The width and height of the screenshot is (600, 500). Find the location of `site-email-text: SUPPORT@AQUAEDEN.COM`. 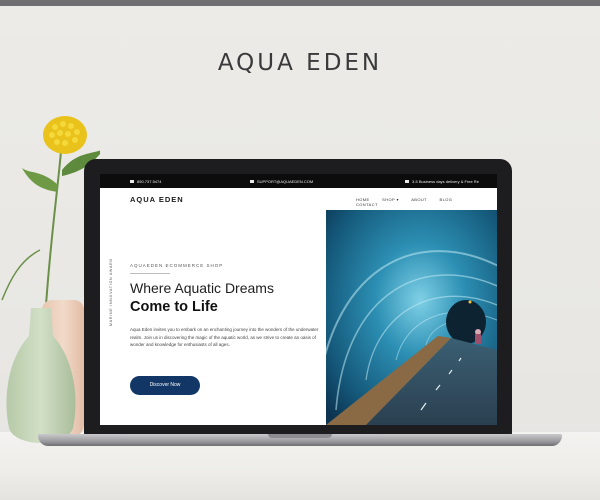

site-email-text: SUPPORT@AQUAEDEN.COM is located at coordinates (285, 181).